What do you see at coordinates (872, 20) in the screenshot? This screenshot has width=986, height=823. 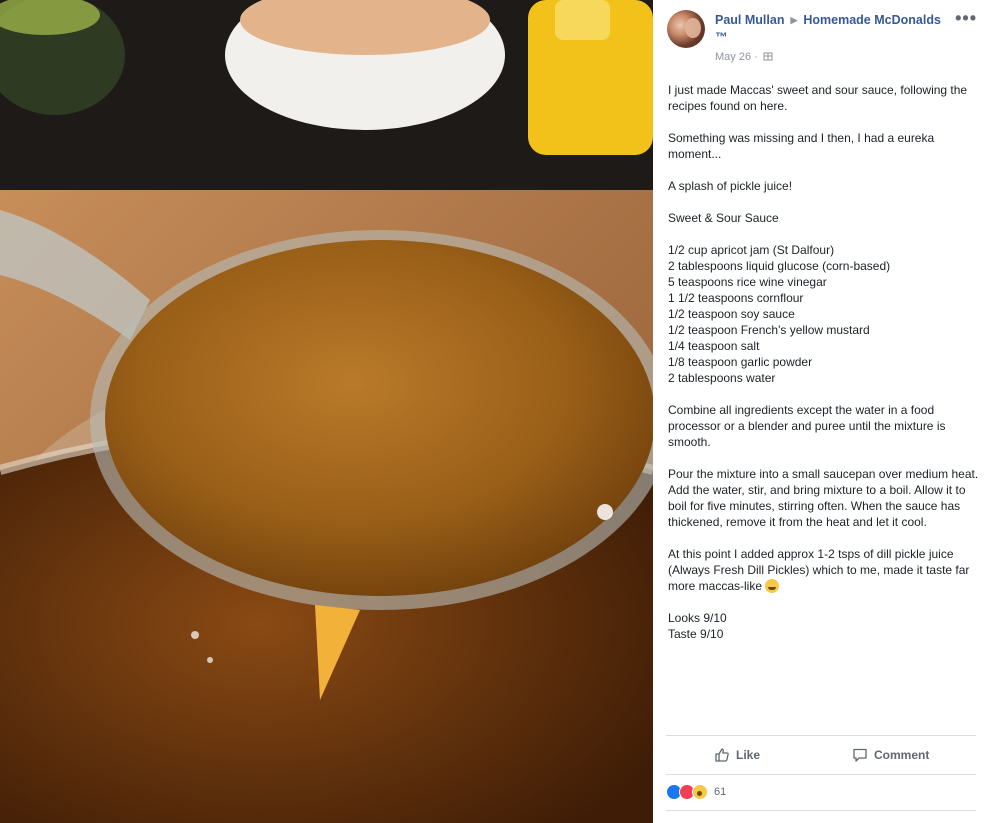 I see `group-name-link: Homemade McDonalds` at bounding box center [872, 20].